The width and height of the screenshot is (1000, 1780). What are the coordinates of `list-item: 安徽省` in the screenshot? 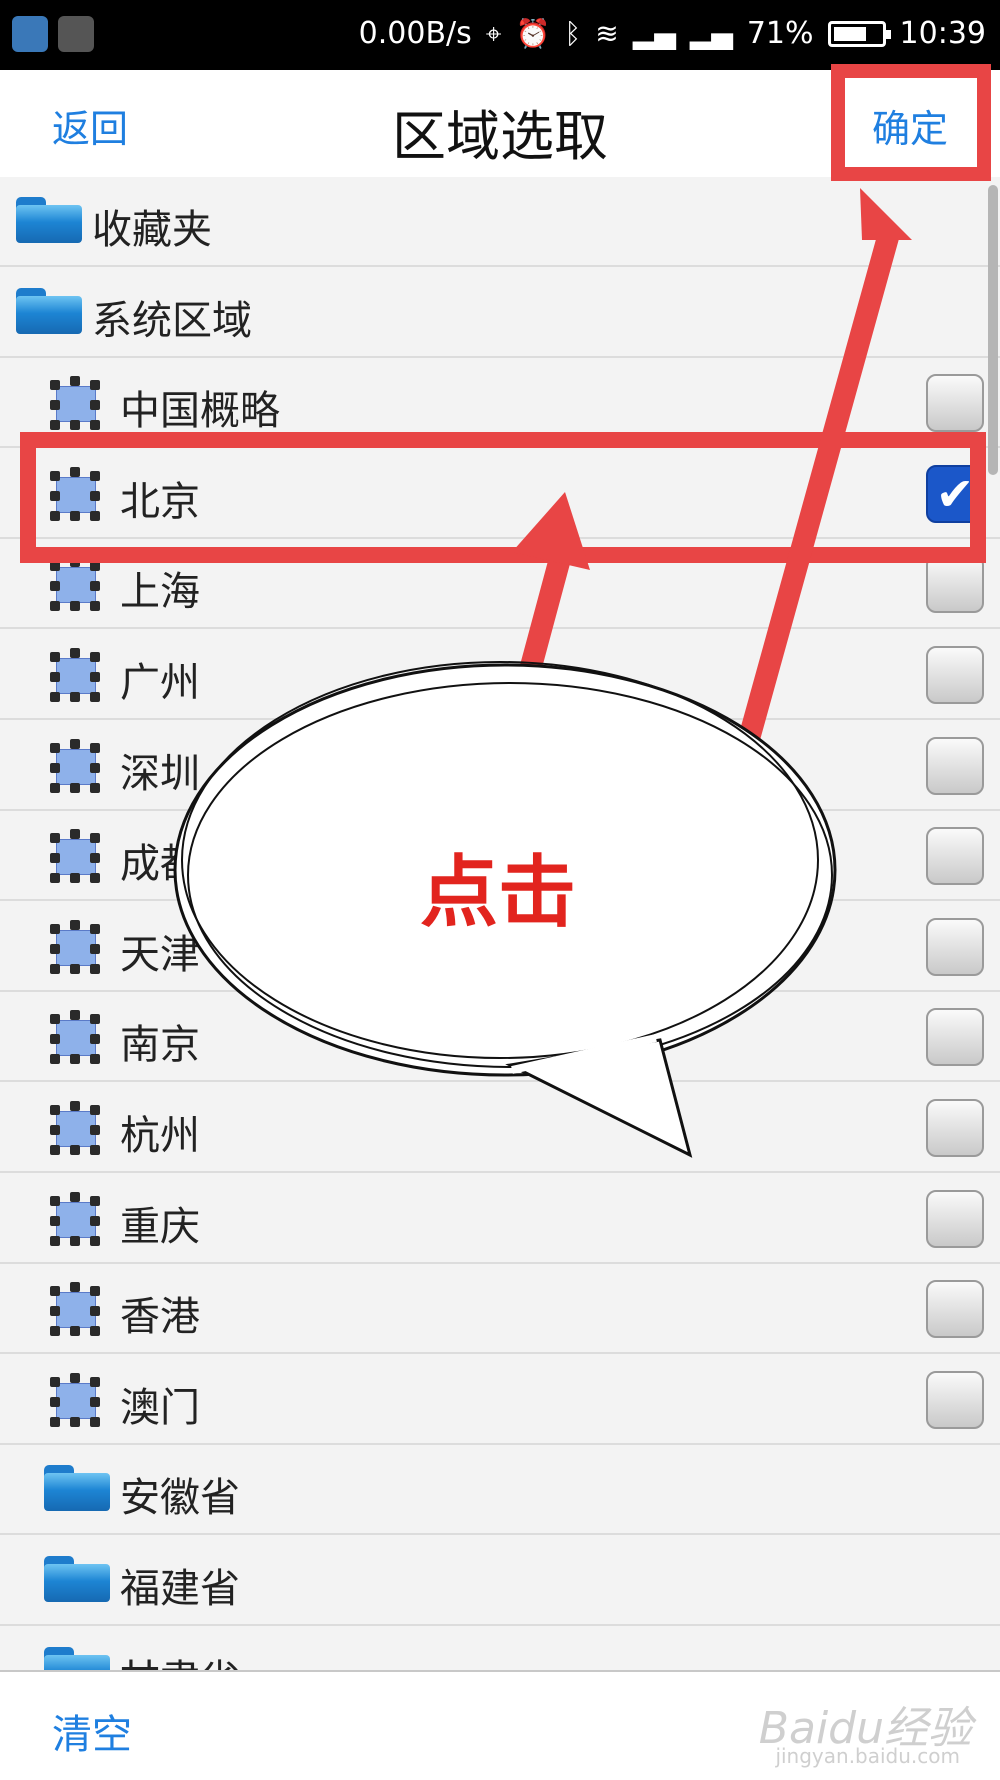 It's located at (500, 1490).